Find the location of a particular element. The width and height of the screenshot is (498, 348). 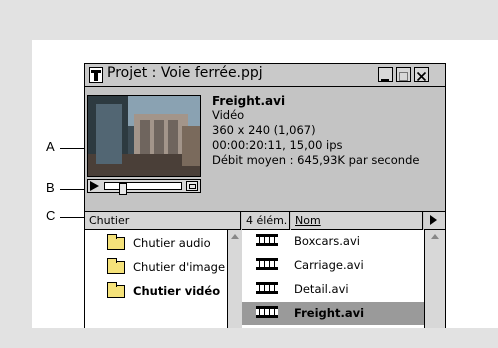

files-scrollbar is located at coordinates (434, 279).